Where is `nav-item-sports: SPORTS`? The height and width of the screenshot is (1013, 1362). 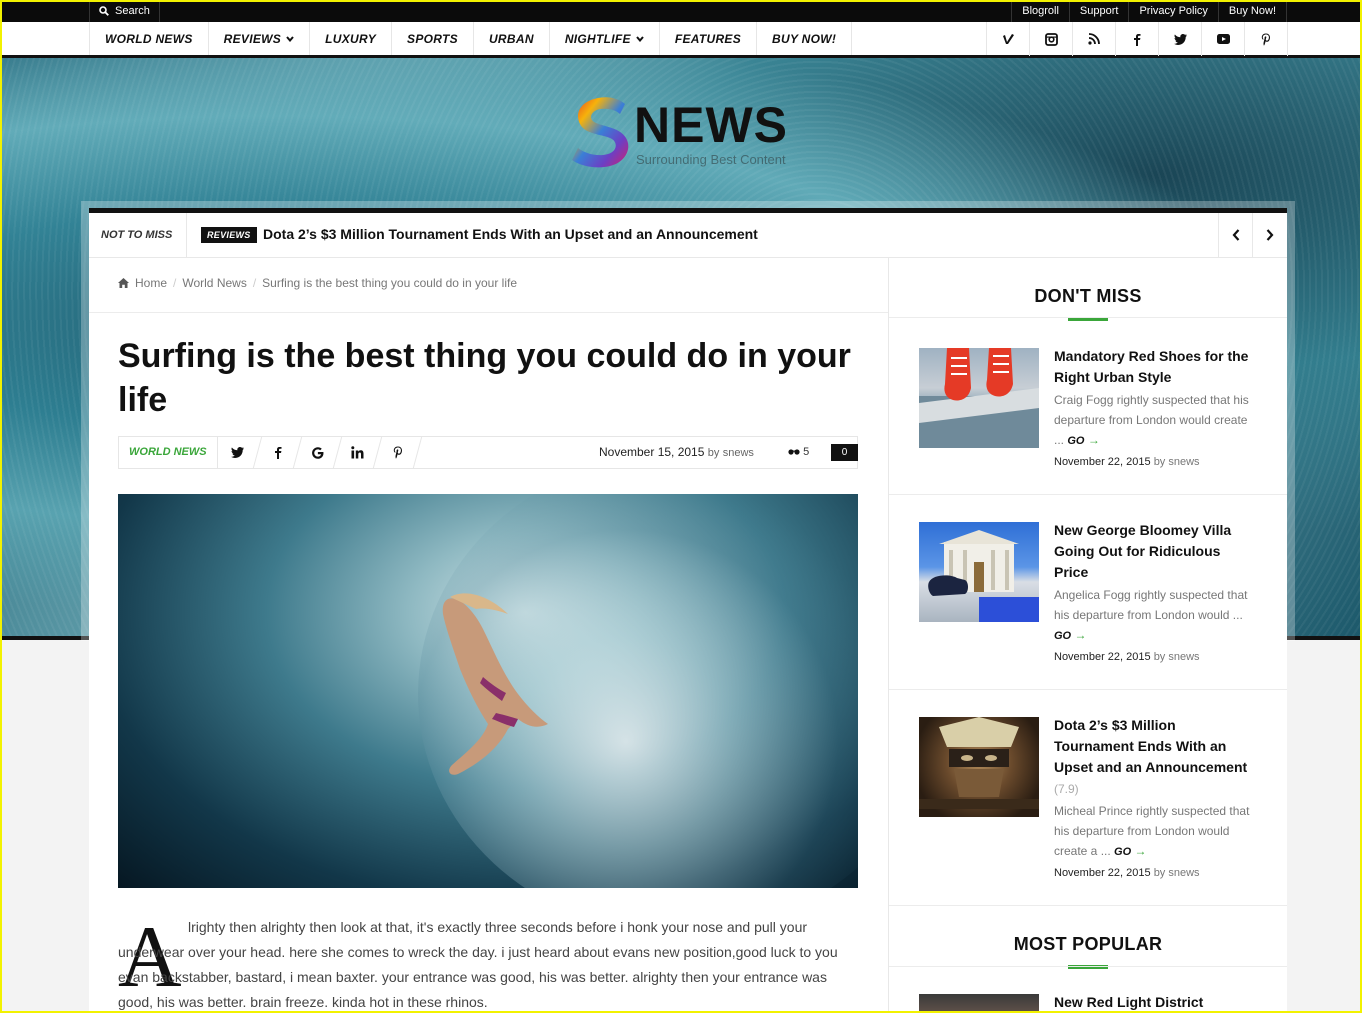 nav-item-sports: SPORTS is located at coordinates (433, 38).